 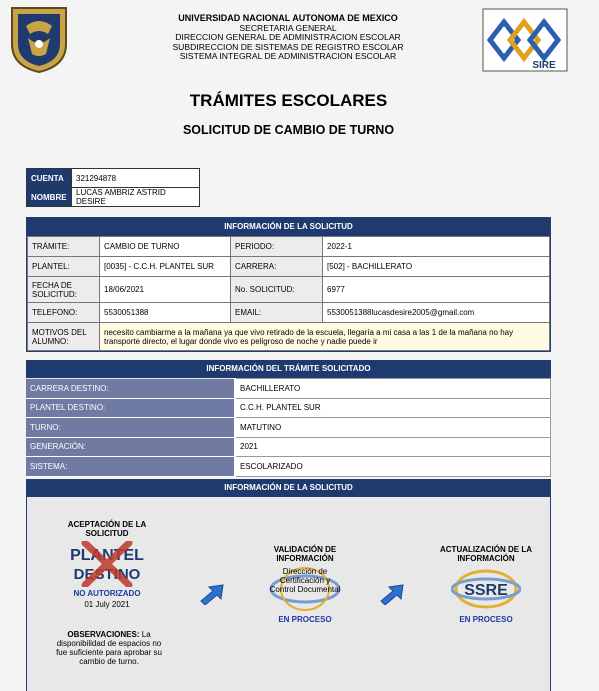 I want to click on step1-date: 01 July 2021, so click(x=107, y=604).